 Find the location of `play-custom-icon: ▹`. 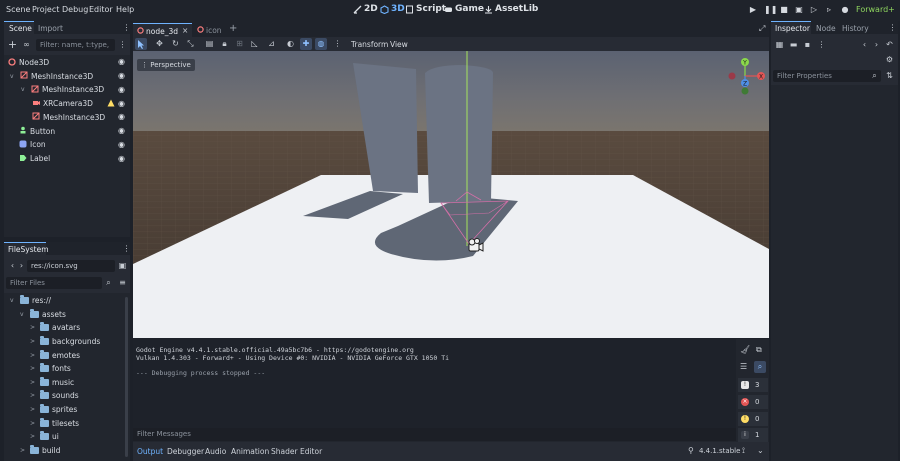

play-custom-icon: ▹ is located at coordinates (829, 10).